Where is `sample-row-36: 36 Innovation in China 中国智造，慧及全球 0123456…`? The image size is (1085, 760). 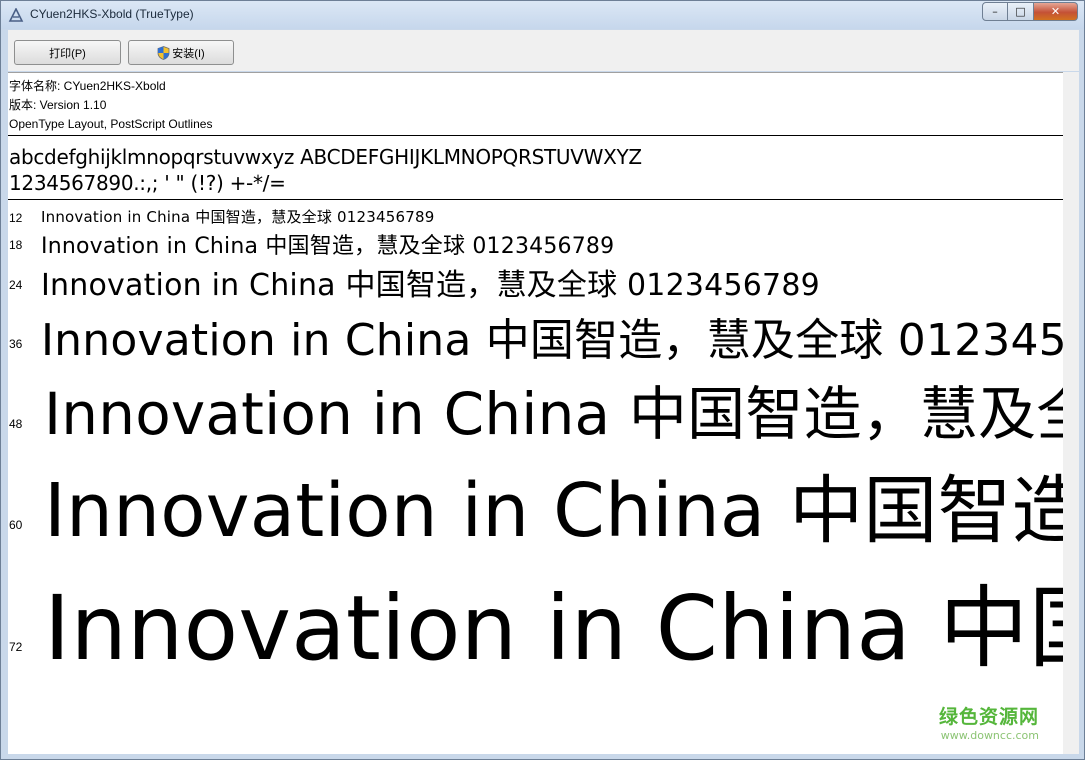
sample-row-36: 36 Innovation in China 中国智造，慧及全球 0123456… is located at coordinates (535, 335).